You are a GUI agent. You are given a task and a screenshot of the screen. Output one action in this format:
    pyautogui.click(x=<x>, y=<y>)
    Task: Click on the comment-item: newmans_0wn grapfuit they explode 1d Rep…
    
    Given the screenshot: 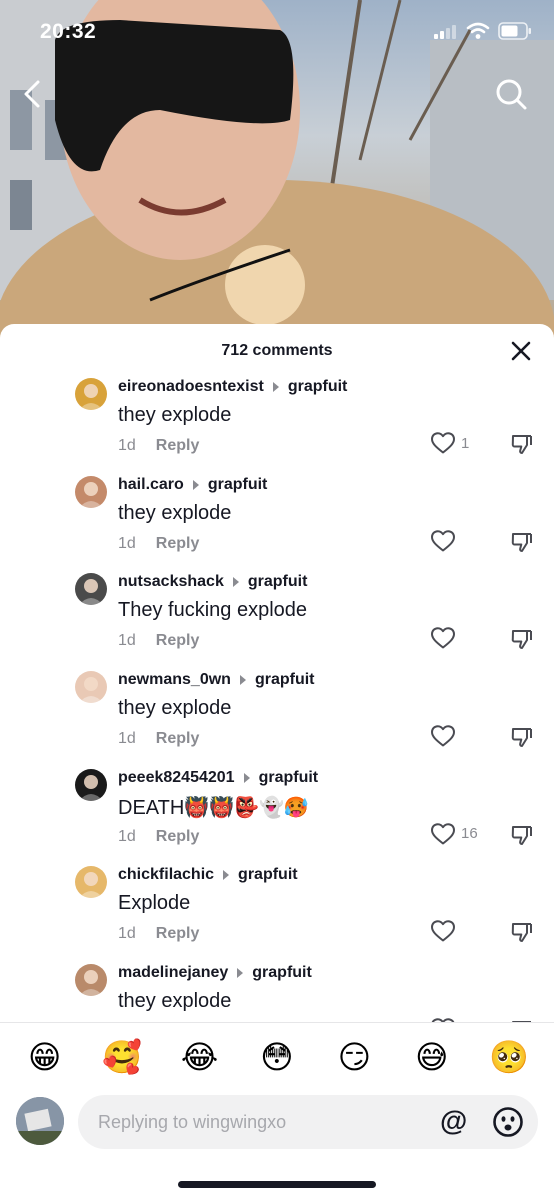 What is the action you would take?
    pyautogui.click(x=277, y=716)
    